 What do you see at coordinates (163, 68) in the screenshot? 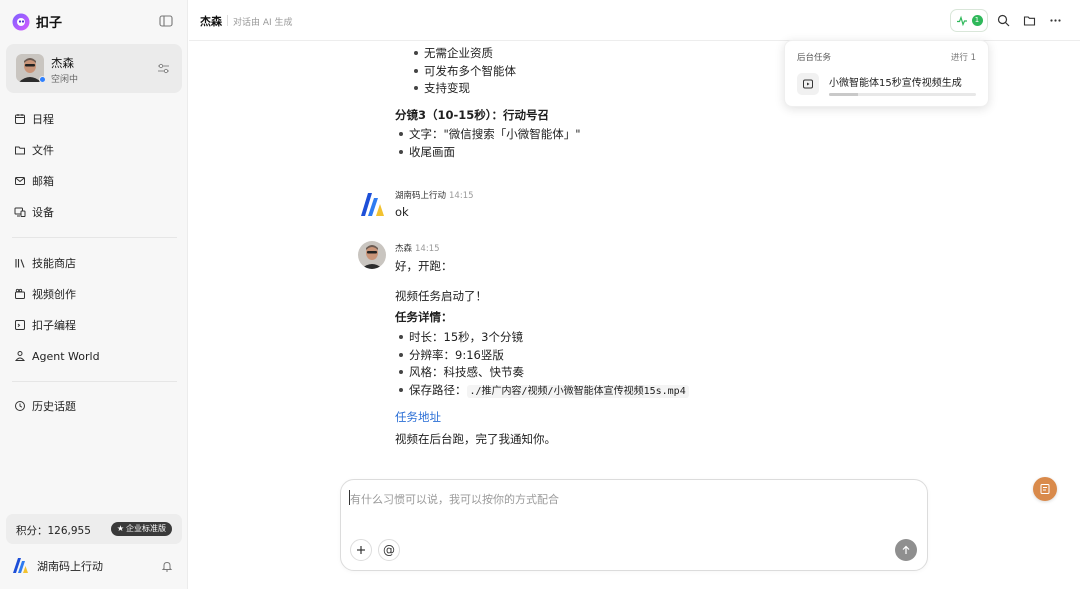
I see `settings-sliders-icon` at bounding box center [163, 68].